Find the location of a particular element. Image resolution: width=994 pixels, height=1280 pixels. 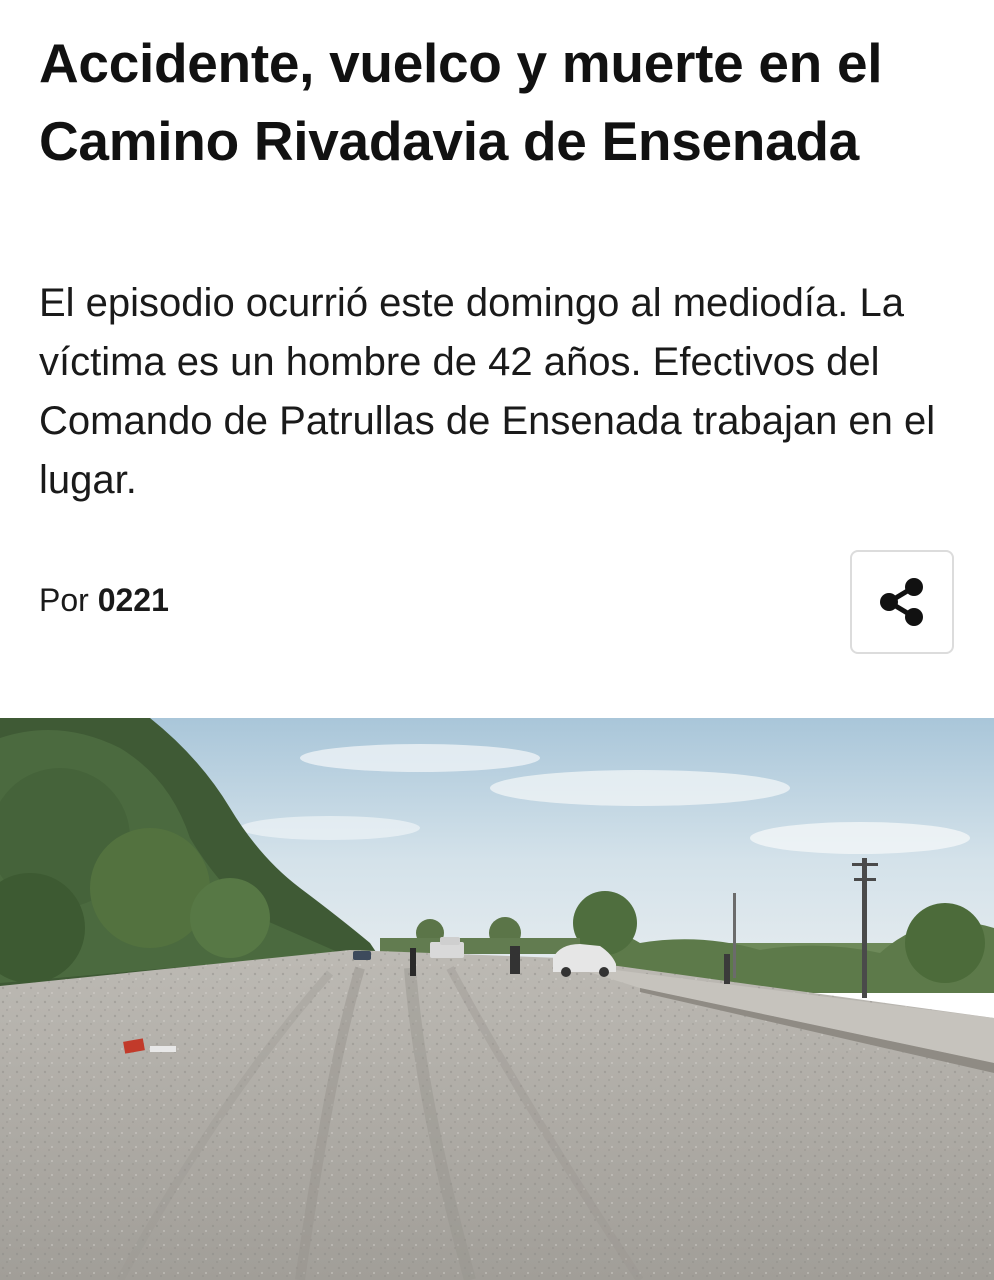

share-icon is located at coordinates (901, 602).